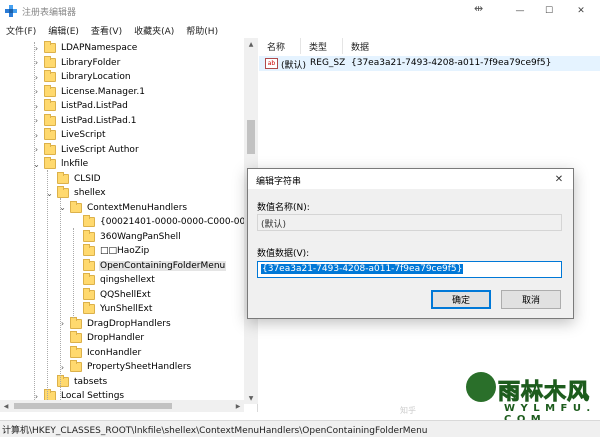 This screenshot has width=600, height=437. What do you see at coordinates (328, 63) in the screenshot?
I see `value-type: REG_SZ` at bounding box center [328, 63].